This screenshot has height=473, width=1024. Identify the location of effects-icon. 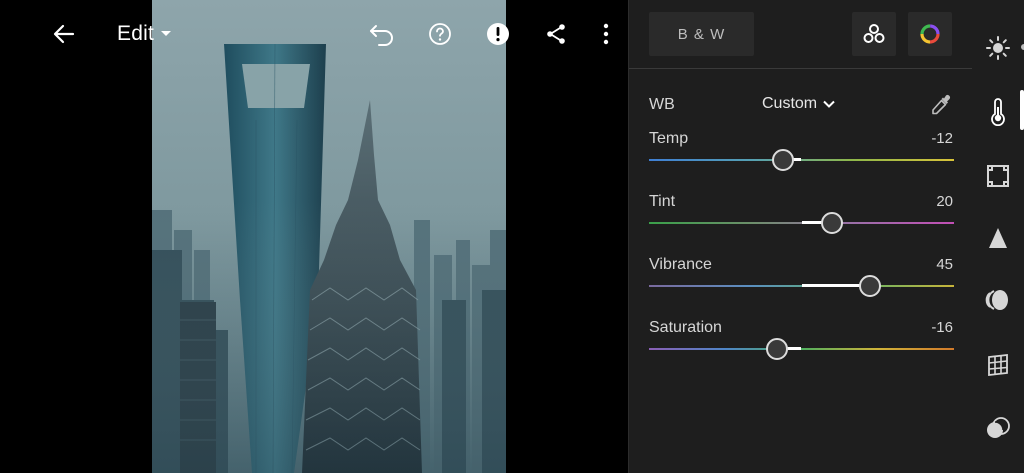
(998, 176).